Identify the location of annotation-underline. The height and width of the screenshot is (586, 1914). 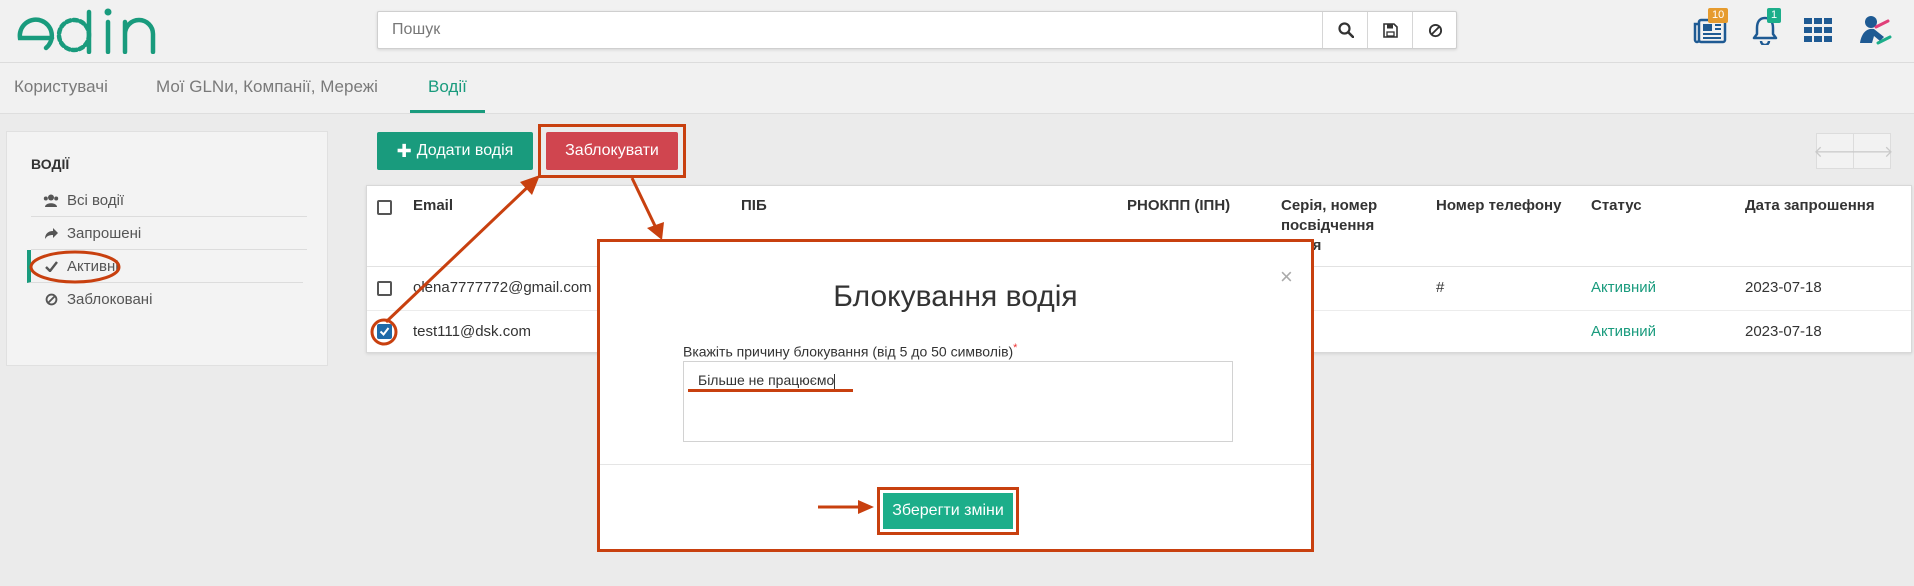
(770, 390).